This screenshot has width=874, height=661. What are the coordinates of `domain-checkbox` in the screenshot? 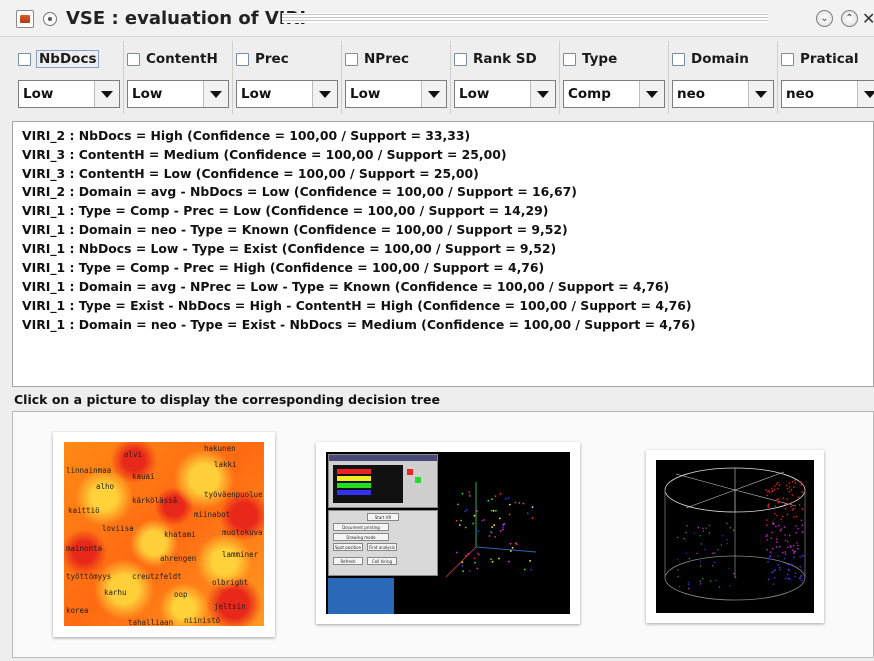 It's located at (678, 59).